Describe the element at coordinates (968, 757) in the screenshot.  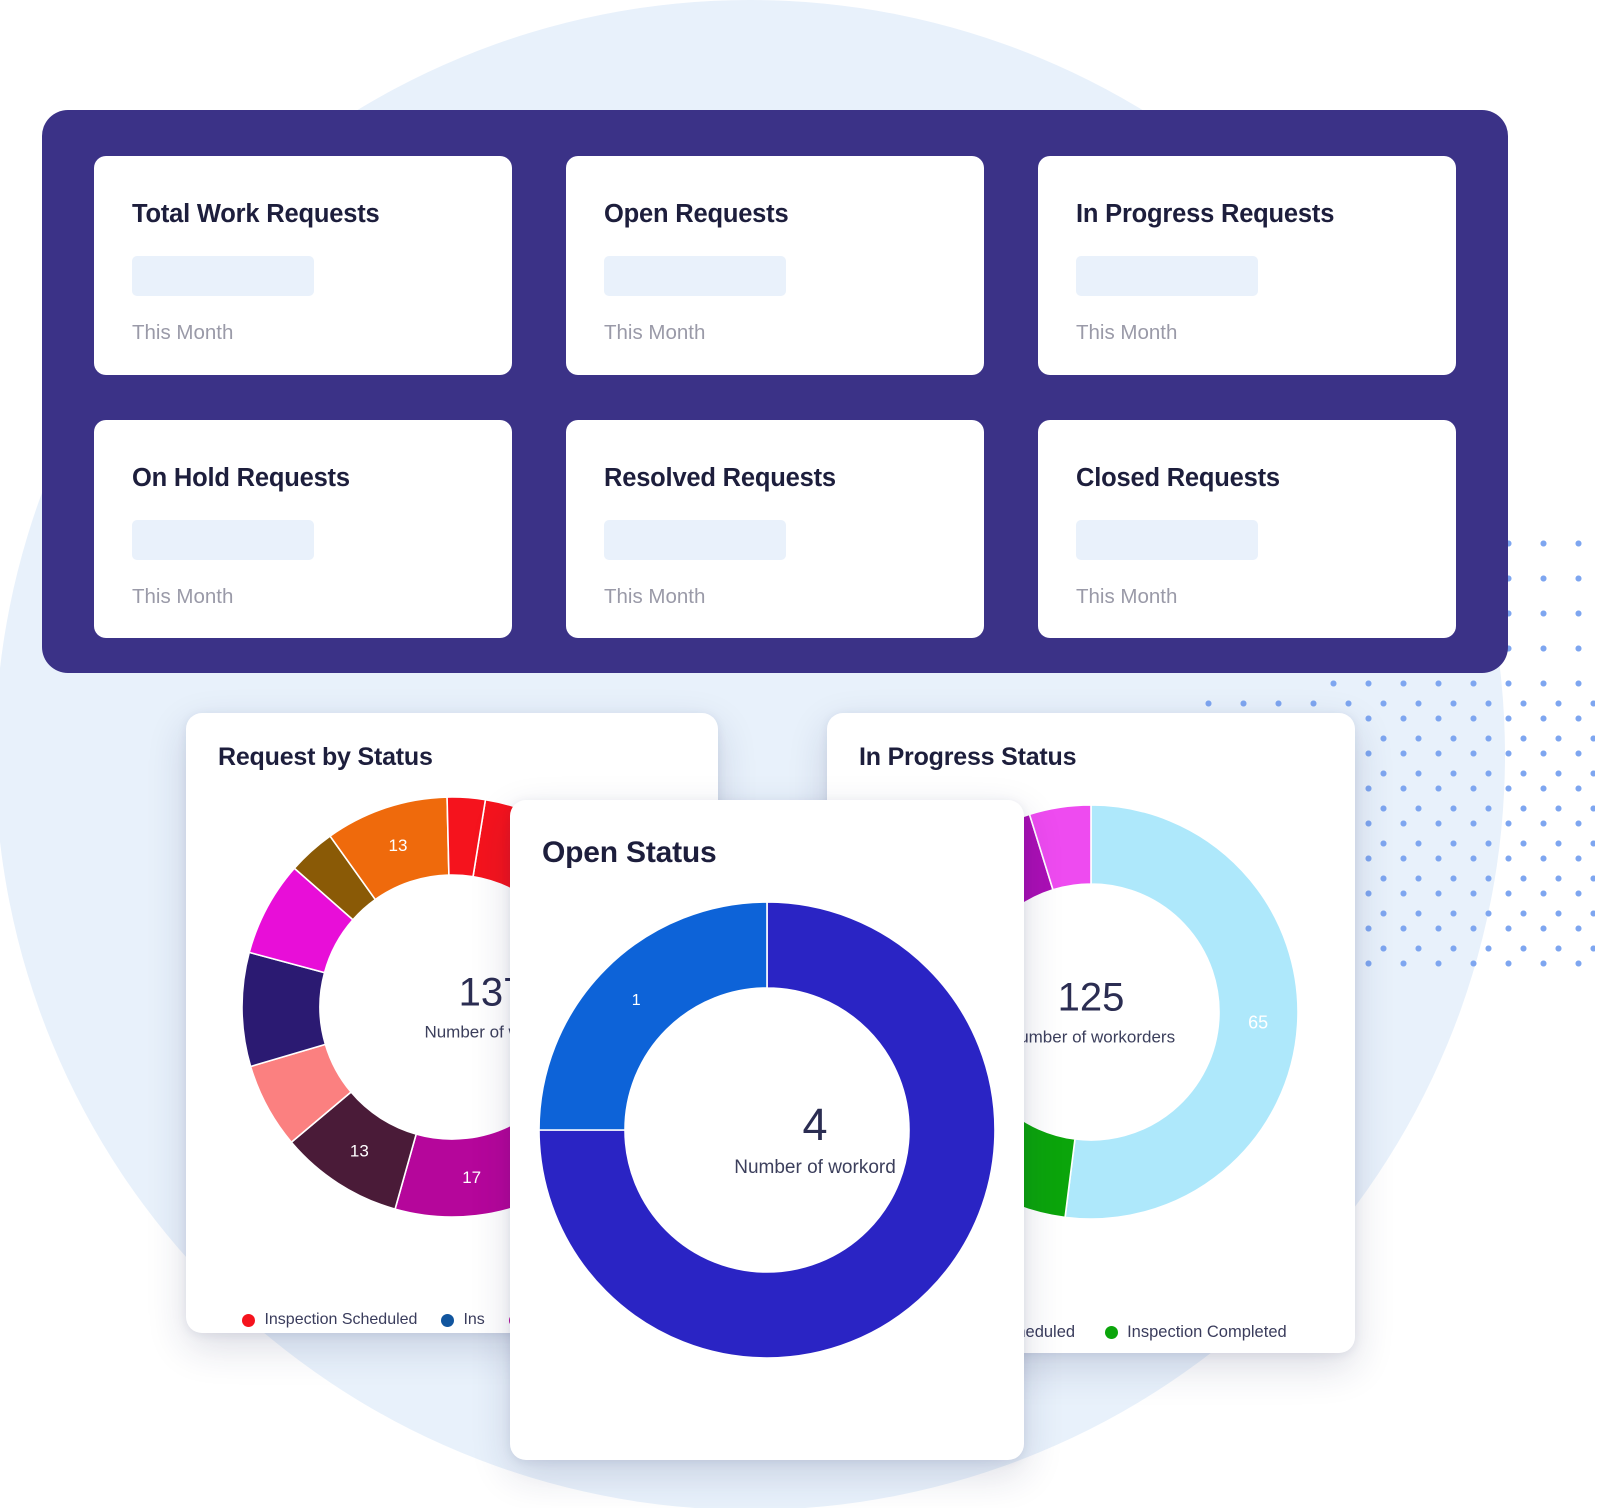
I see `chart-title: In Progress Status` at that location.